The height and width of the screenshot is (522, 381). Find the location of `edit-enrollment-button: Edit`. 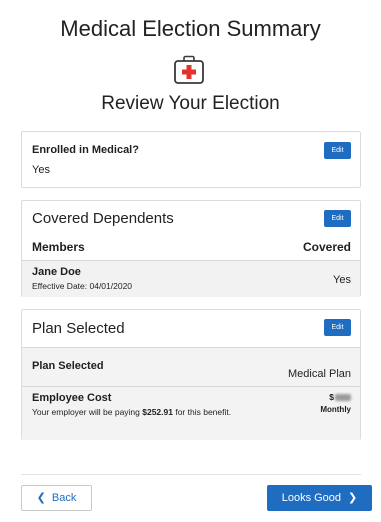

edit-enrollment-button: Edit is located at coordinates (337, 150).